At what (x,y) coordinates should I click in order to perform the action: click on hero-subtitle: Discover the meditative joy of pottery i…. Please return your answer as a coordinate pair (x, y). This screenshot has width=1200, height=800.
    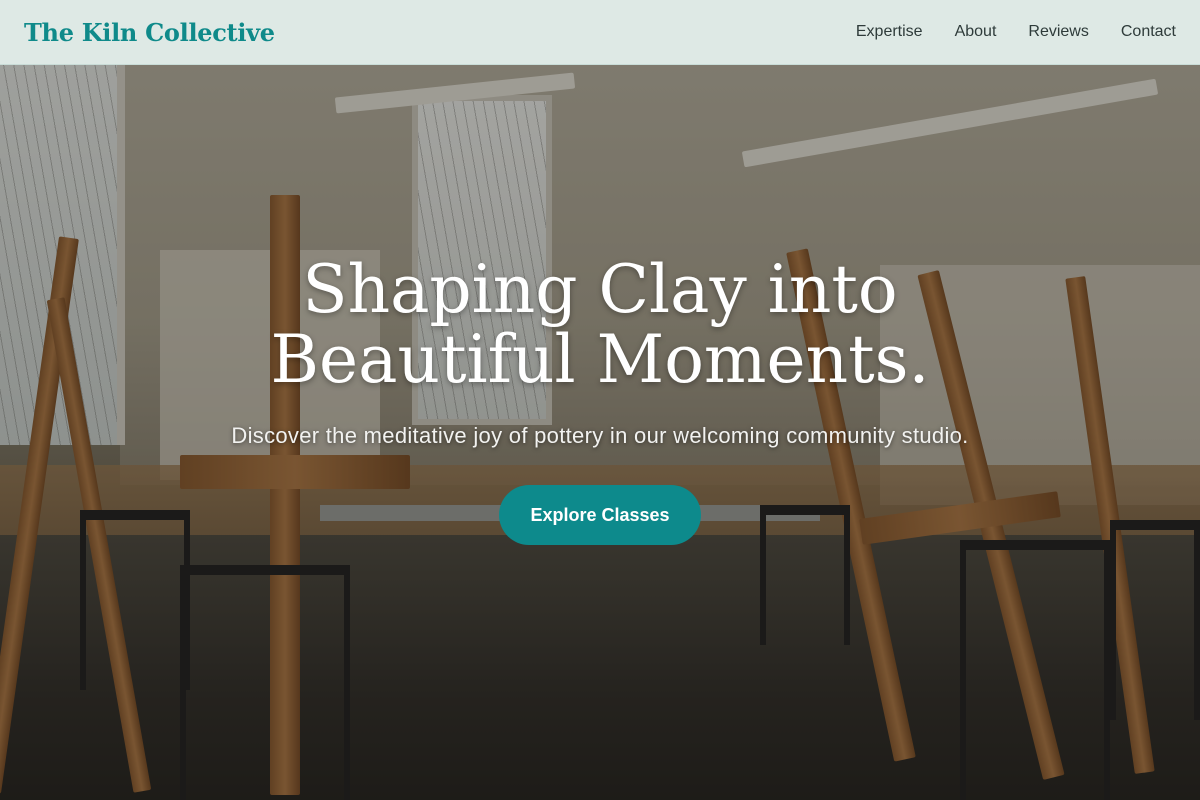
    Looking at the image, I should click on (600, 435).